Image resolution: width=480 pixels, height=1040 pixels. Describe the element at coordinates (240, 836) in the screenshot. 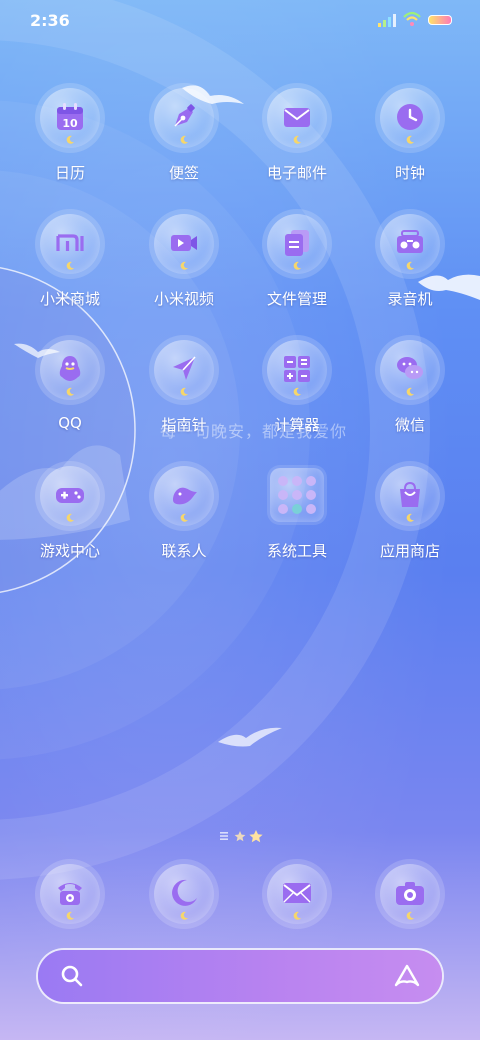

I see `page-dot-star` at that location.